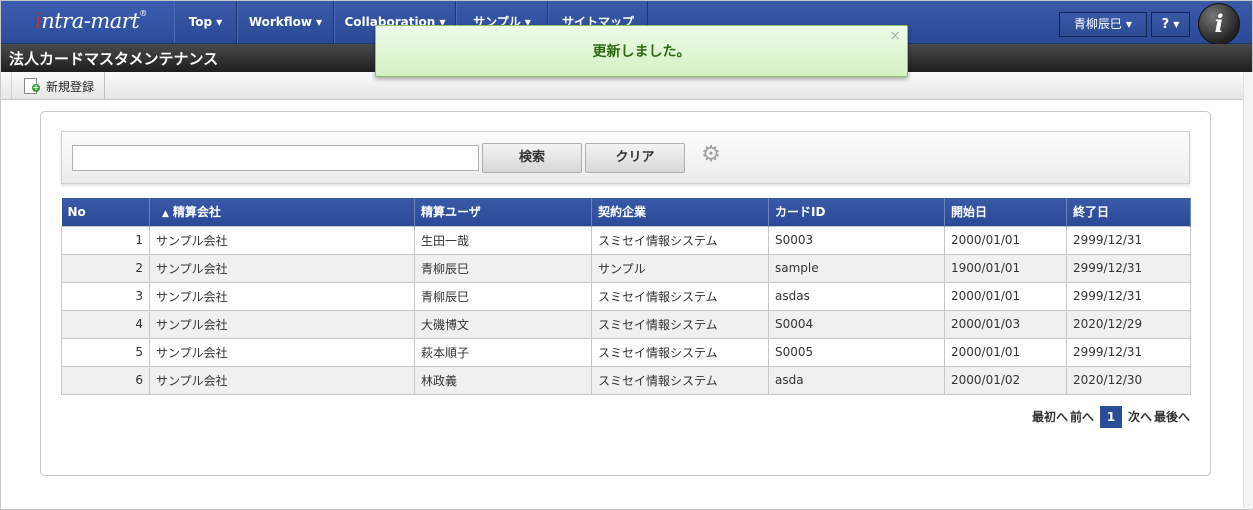 Image resolution: width=1253 pixels, height=510 pixels. I want to click on success-toast: 更新しました。 ×, so click(641, 51).